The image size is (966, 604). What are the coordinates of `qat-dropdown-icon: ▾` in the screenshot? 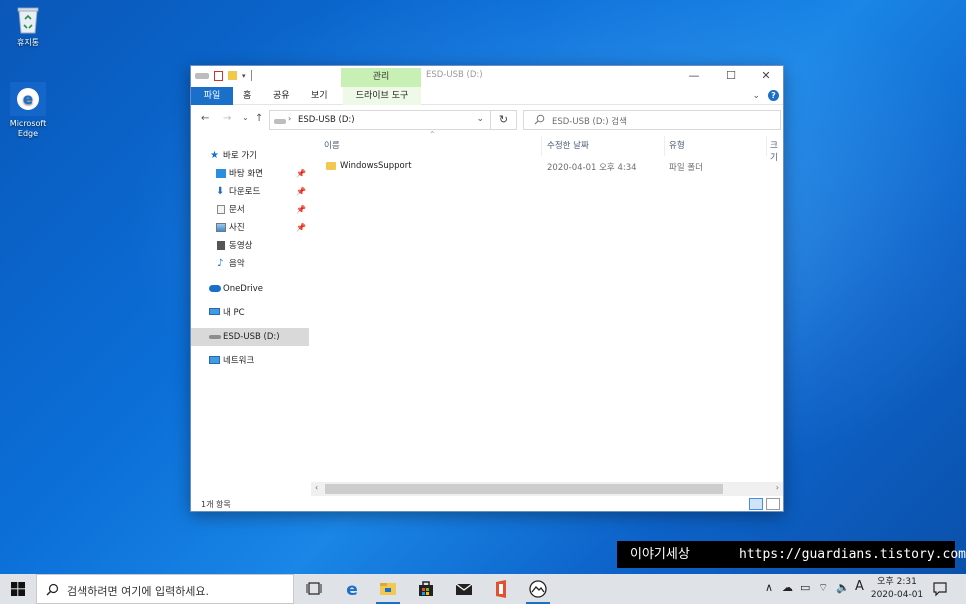 It's located at (244, 76).